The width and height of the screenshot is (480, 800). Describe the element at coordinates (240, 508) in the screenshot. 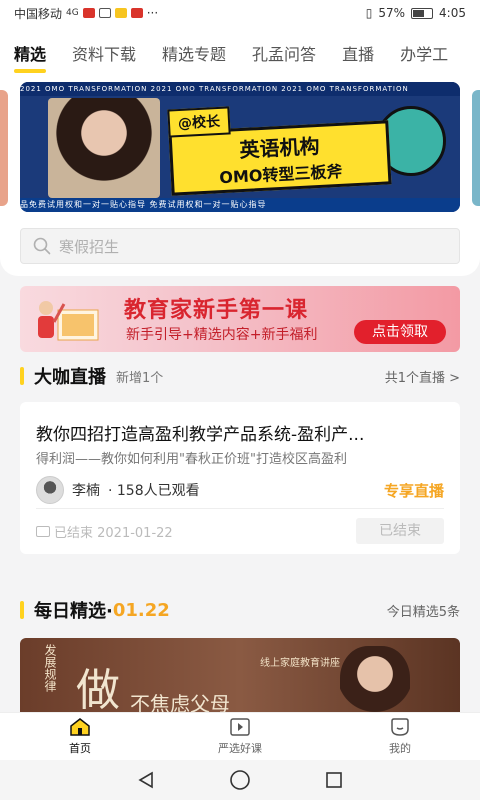

I see `divider` at that location.